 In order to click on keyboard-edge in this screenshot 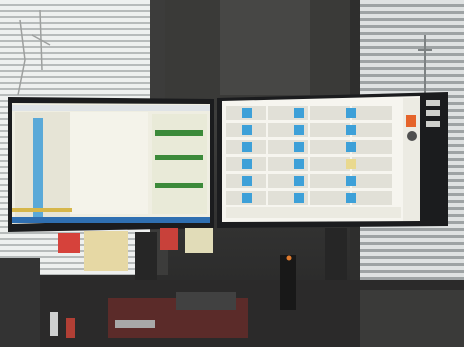, I will do `click(206, 301)`.